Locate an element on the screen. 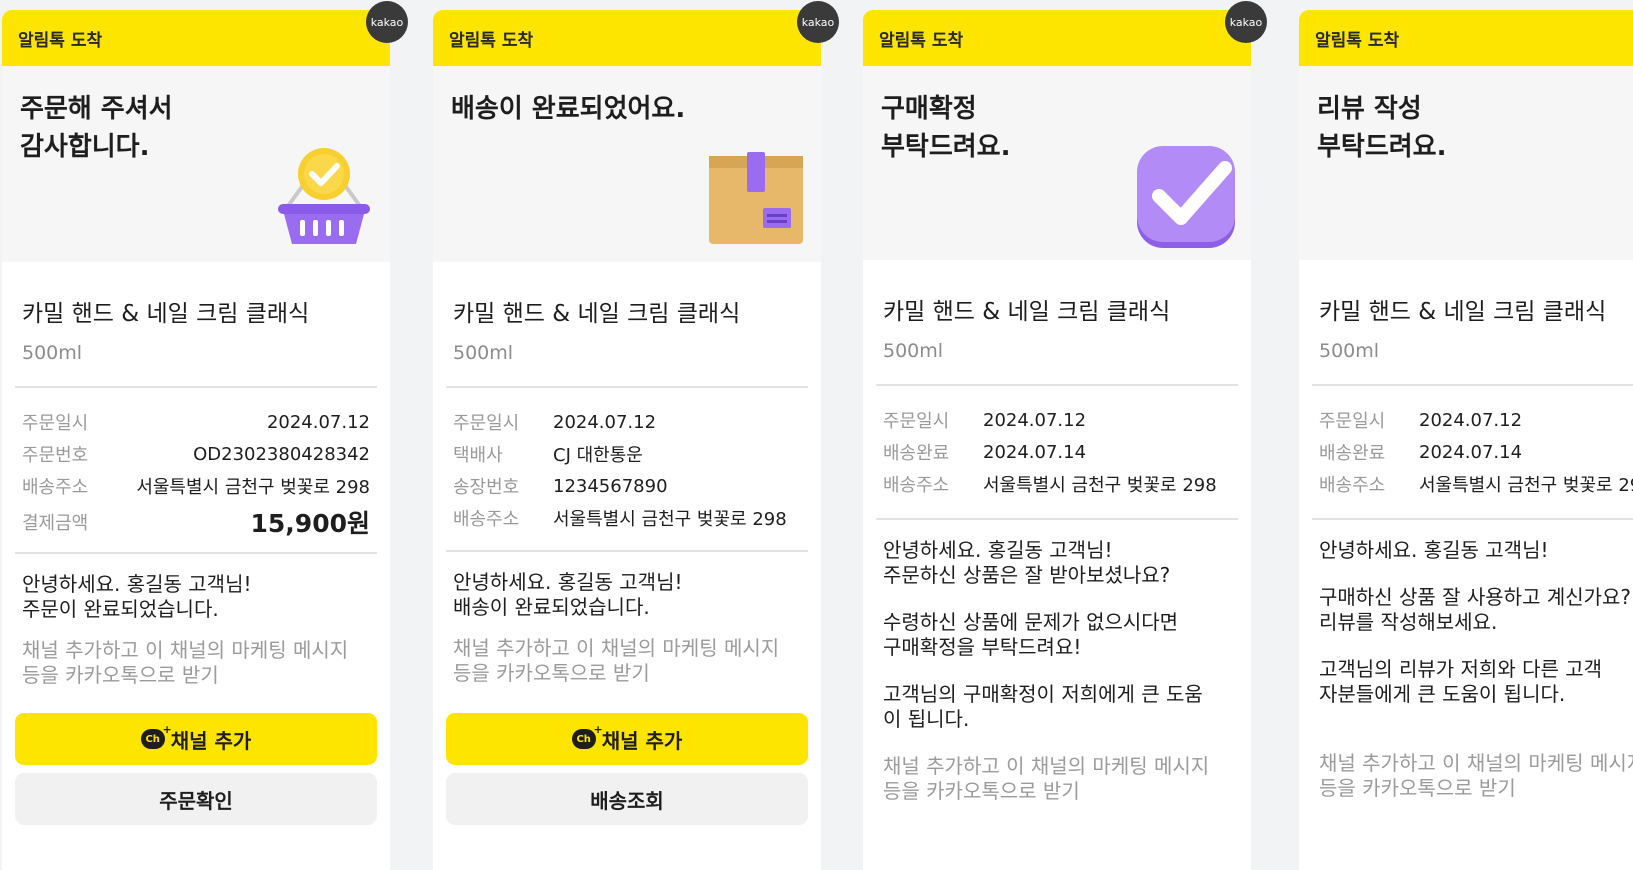  info-value: CJ 대한통운 is located at coordinates (598, 455).